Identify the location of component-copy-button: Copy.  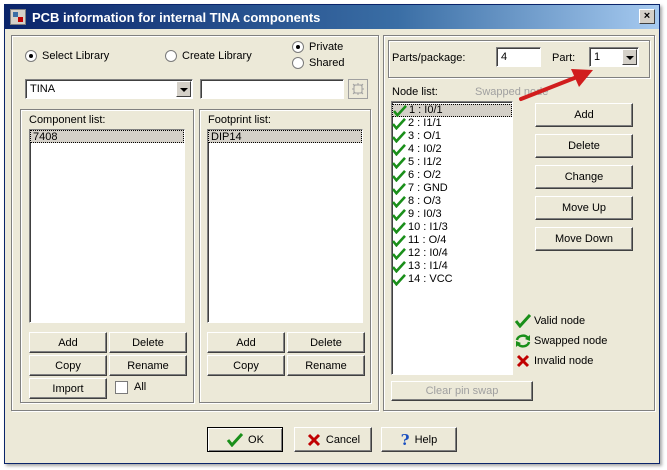
(68, 365).